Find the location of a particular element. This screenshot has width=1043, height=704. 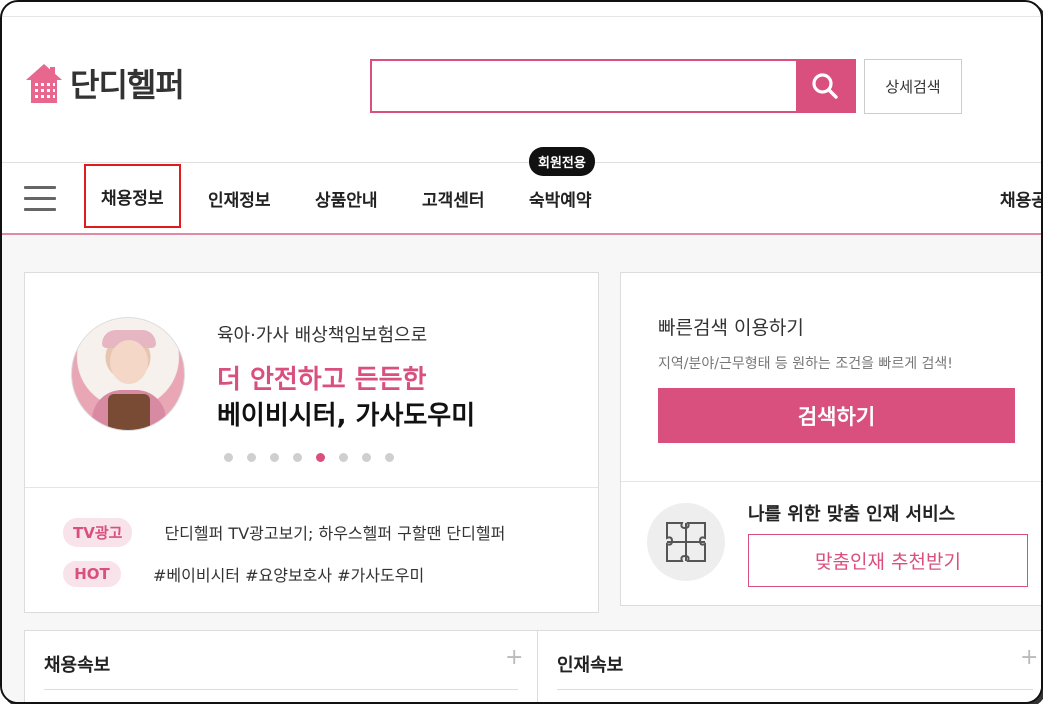

quick-search-title: 빠른검색 이용하기 is located at coordinates (731, 328).